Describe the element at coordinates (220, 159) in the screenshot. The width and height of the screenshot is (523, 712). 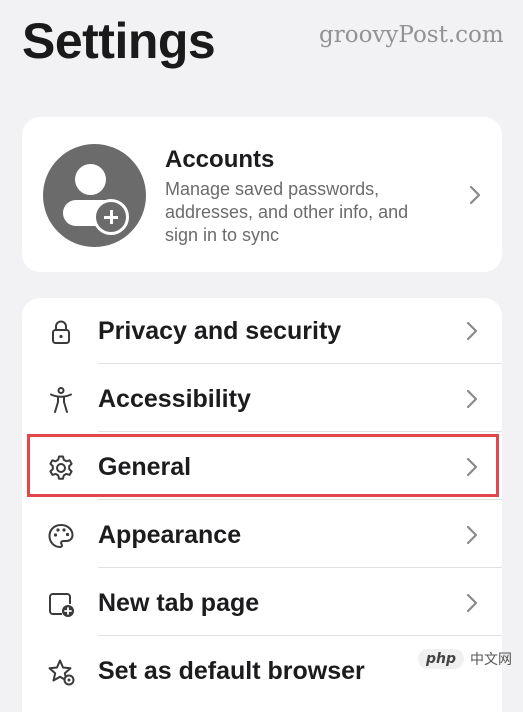
I see `accounts-title: Accounts` at that location.